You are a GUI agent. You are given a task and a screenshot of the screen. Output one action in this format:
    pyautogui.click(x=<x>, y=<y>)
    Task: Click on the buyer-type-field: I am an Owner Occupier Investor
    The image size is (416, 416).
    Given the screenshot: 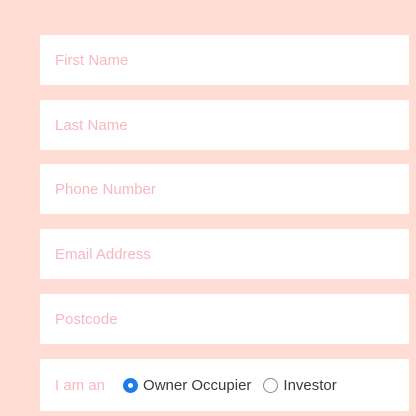 What is the action you would take?
    pyautogui.click(x=224, y=385)
    